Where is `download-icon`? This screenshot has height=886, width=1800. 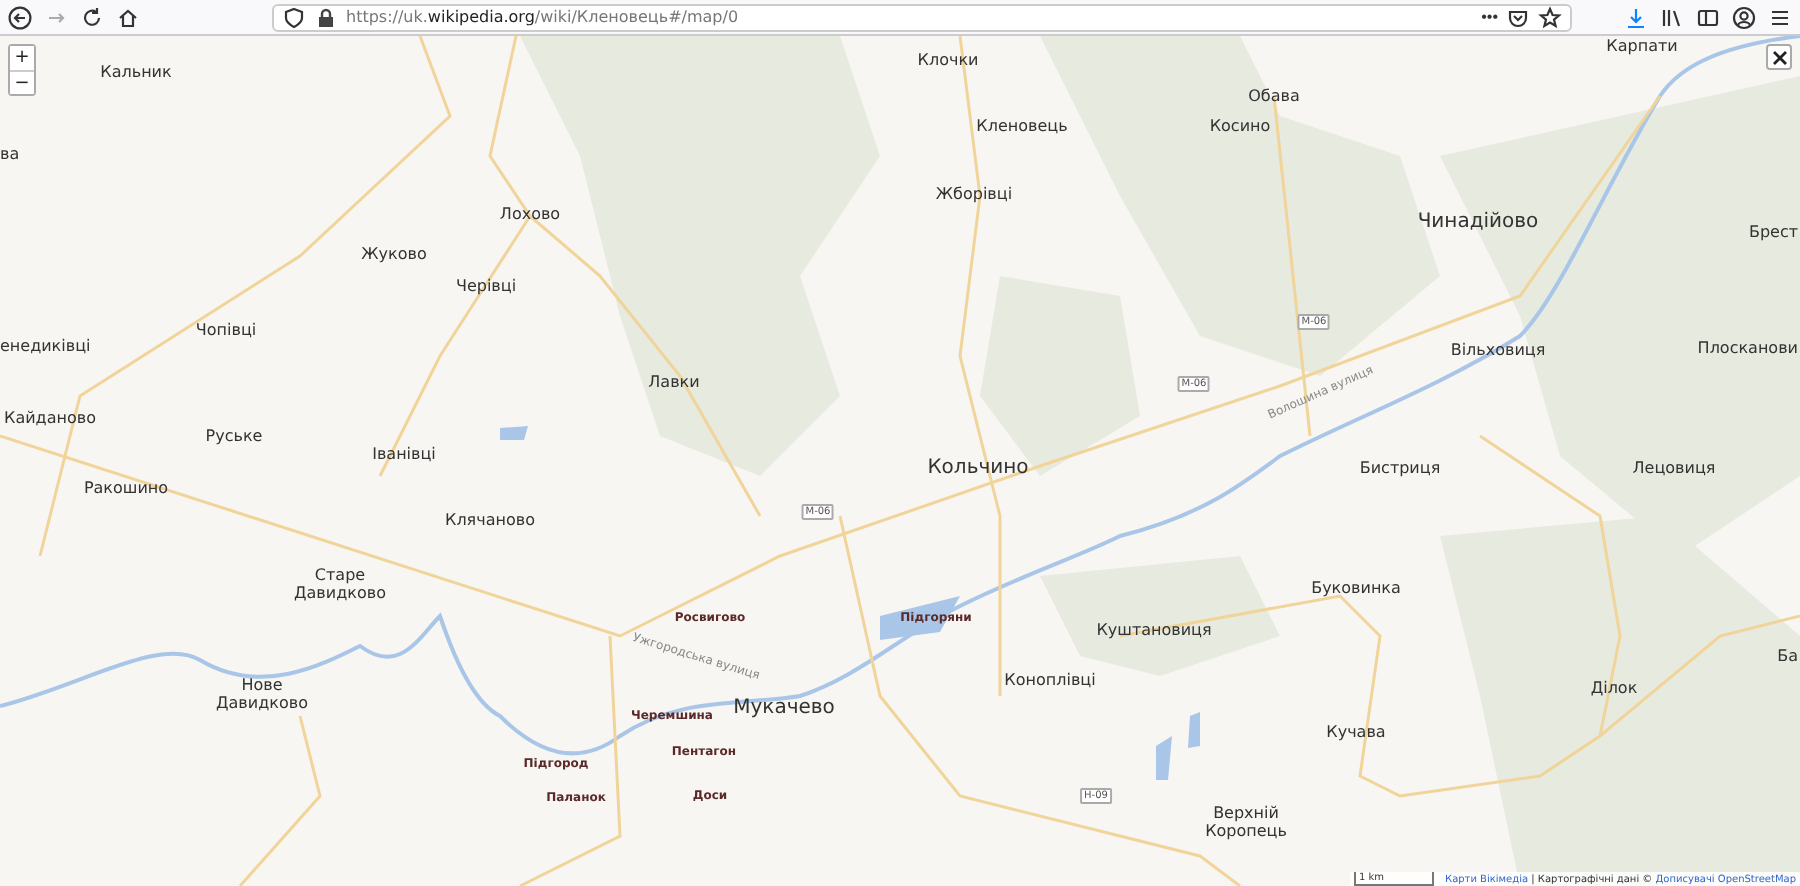 download-icon is located at coordinates (1636, 17).